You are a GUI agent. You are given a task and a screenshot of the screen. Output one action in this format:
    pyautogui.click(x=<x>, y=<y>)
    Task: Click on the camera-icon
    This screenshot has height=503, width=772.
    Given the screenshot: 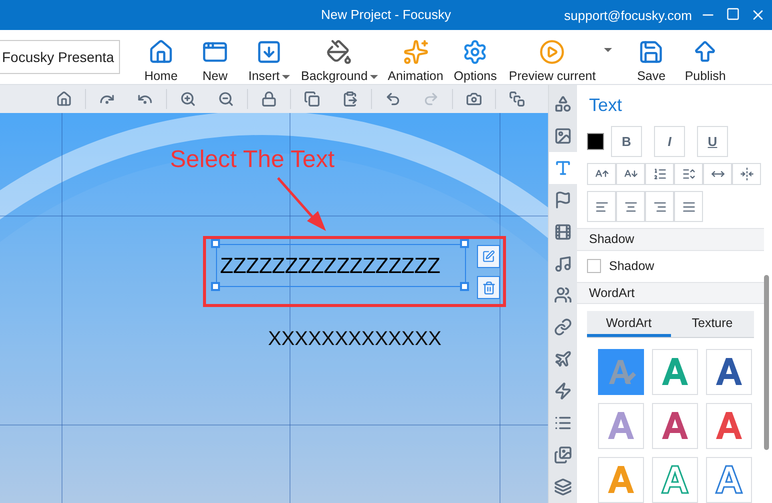 What is the action you would take?
    pyautogui.click(x=474, y=99)
    